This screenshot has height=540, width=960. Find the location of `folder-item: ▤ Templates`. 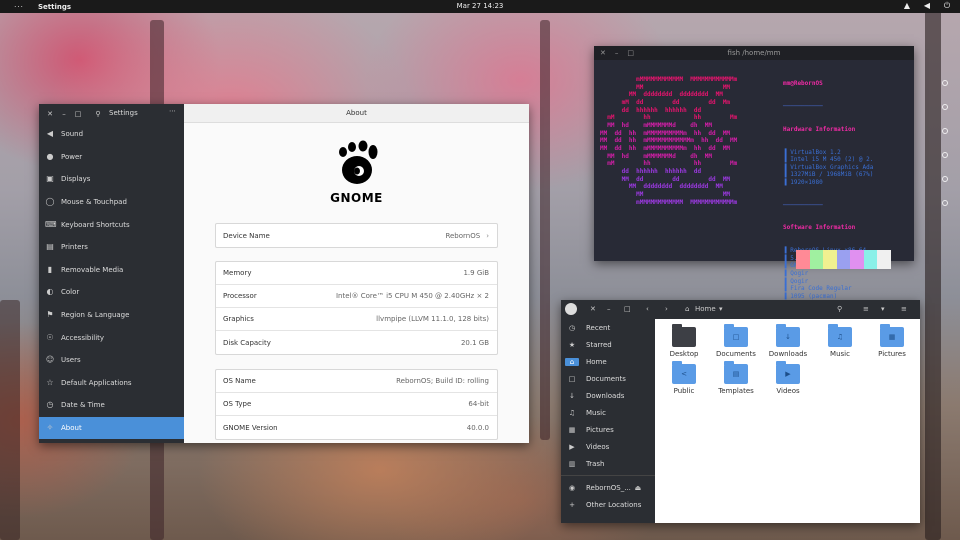

folder-item: ▤ Templates is located at coordinates (736, 378).